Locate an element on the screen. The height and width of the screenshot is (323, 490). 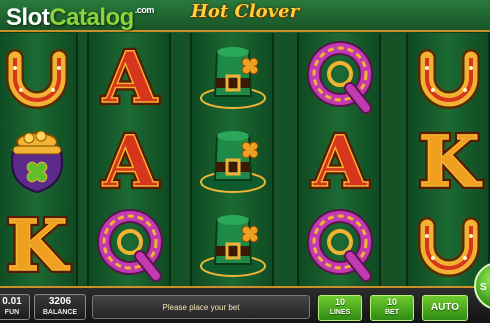
fun-label: FUN is located at coordinates (12, 312).